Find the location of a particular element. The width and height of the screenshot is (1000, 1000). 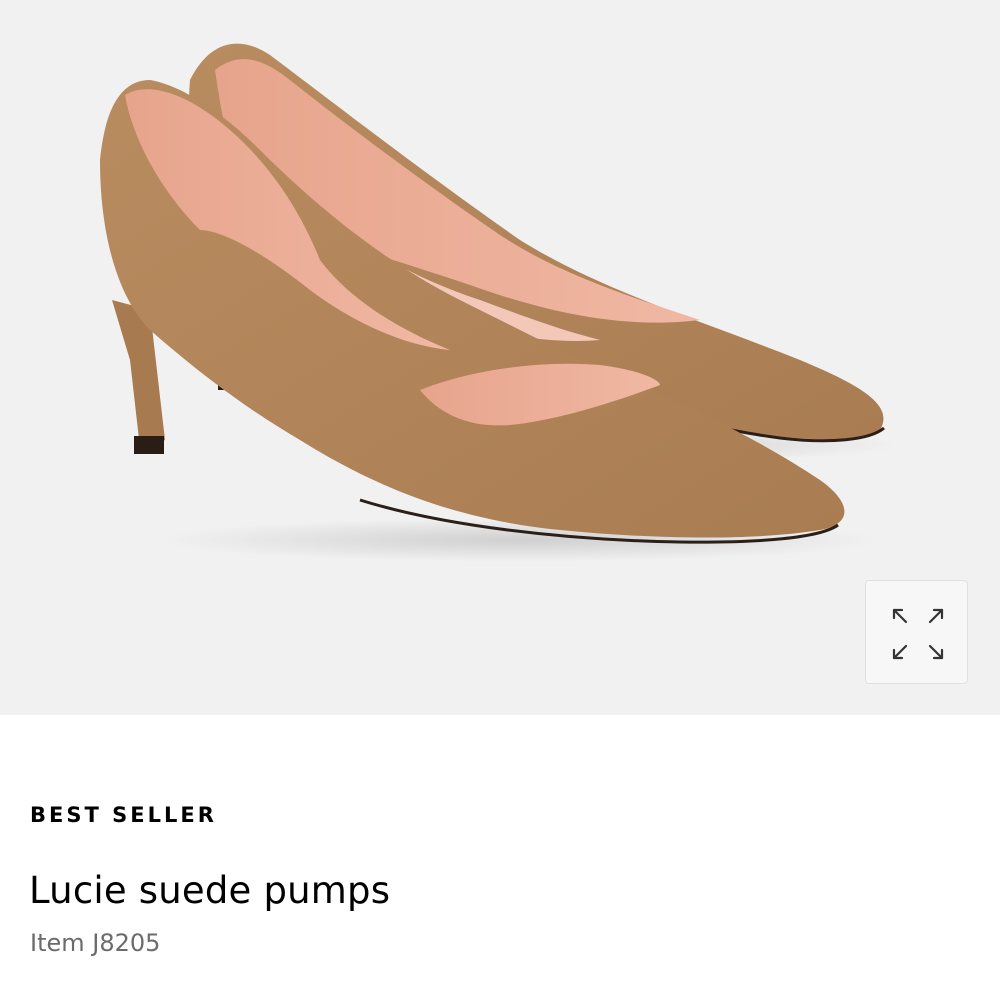

best-seller-badge: BEST SELLER is located at coordinates (123, 815).